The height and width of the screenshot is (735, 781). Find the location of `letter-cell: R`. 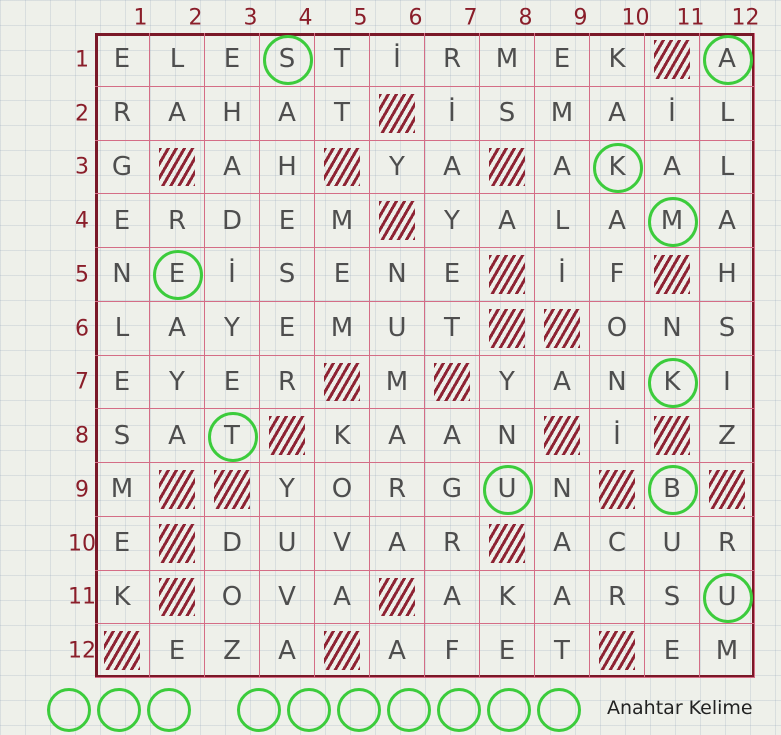

letter-cell: R is located at coordinates (287, 382).